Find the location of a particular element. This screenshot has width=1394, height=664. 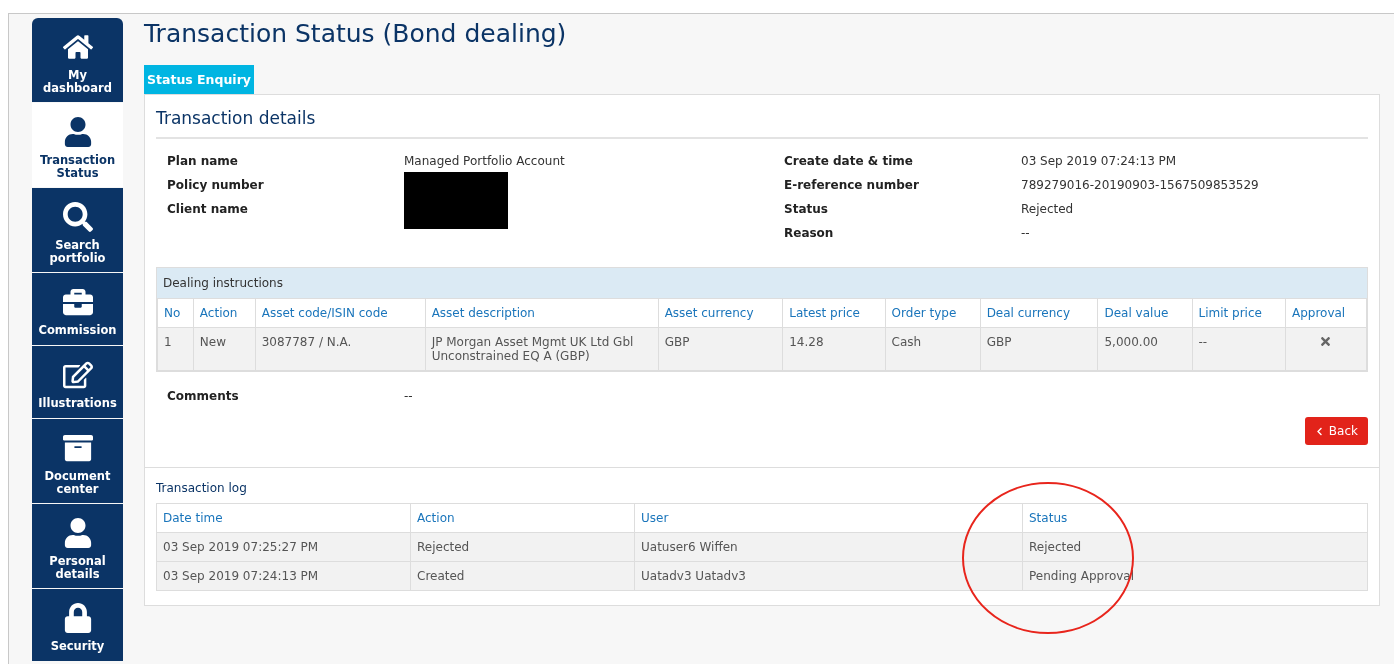

table-title: Transaction log is located at coordinates (202, 488).